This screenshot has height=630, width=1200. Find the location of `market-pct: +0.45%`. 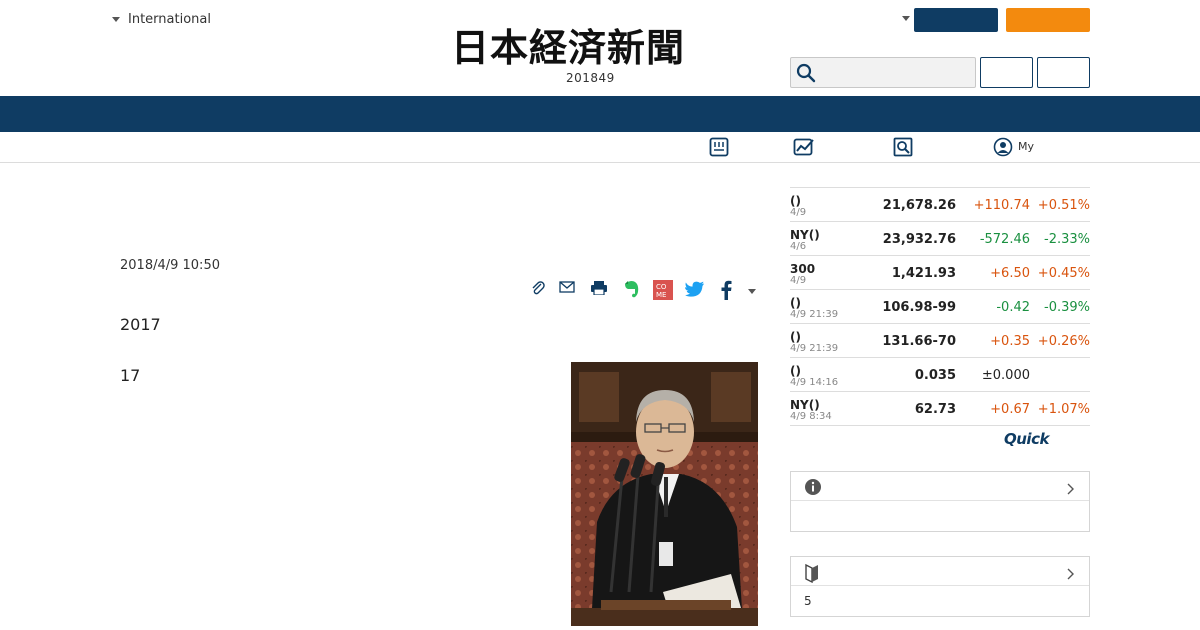

market-pct: +0.45% is located at coordinates (1063, 273).